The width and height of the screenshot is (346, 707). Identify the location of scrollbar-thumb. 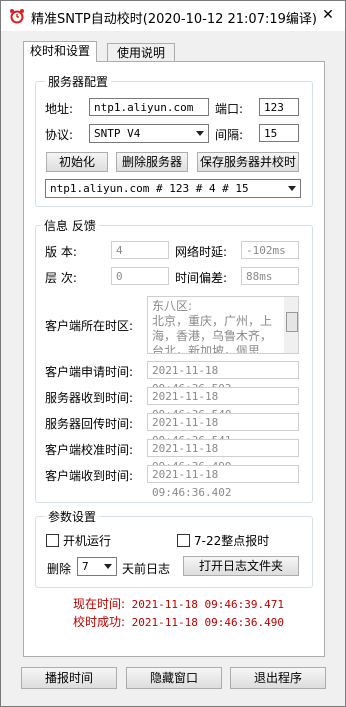
(292, 322).